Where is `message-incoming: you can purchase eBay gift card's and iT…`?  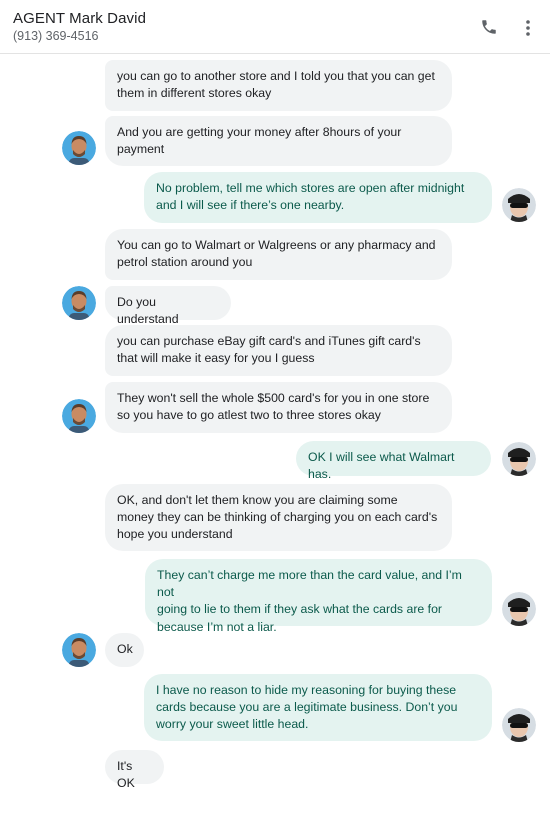
message-incoming: you can purchase eBay gift card's and iT… is located at coordinates (278, 350).